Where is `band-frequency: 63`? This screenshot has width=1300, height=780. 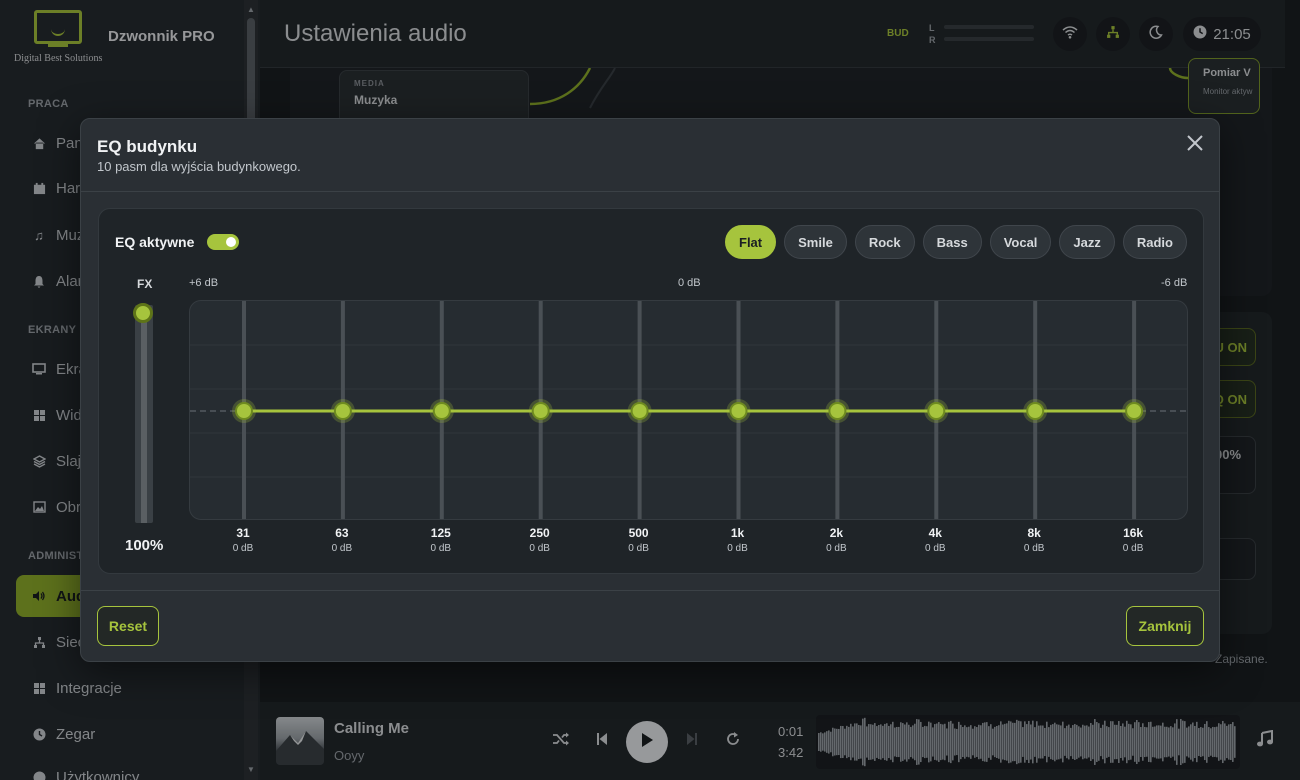 band-frequency: 63 is located at coordinates (342, 533).